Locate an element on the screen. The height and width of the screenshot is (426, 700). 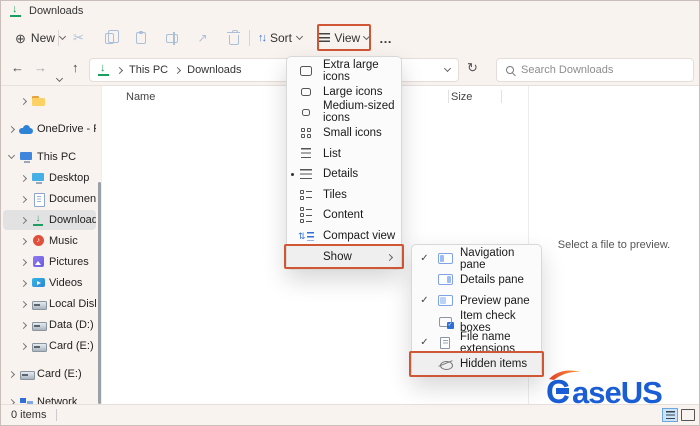
menu-item-label: Small icons is located at coordinates (352, 133).